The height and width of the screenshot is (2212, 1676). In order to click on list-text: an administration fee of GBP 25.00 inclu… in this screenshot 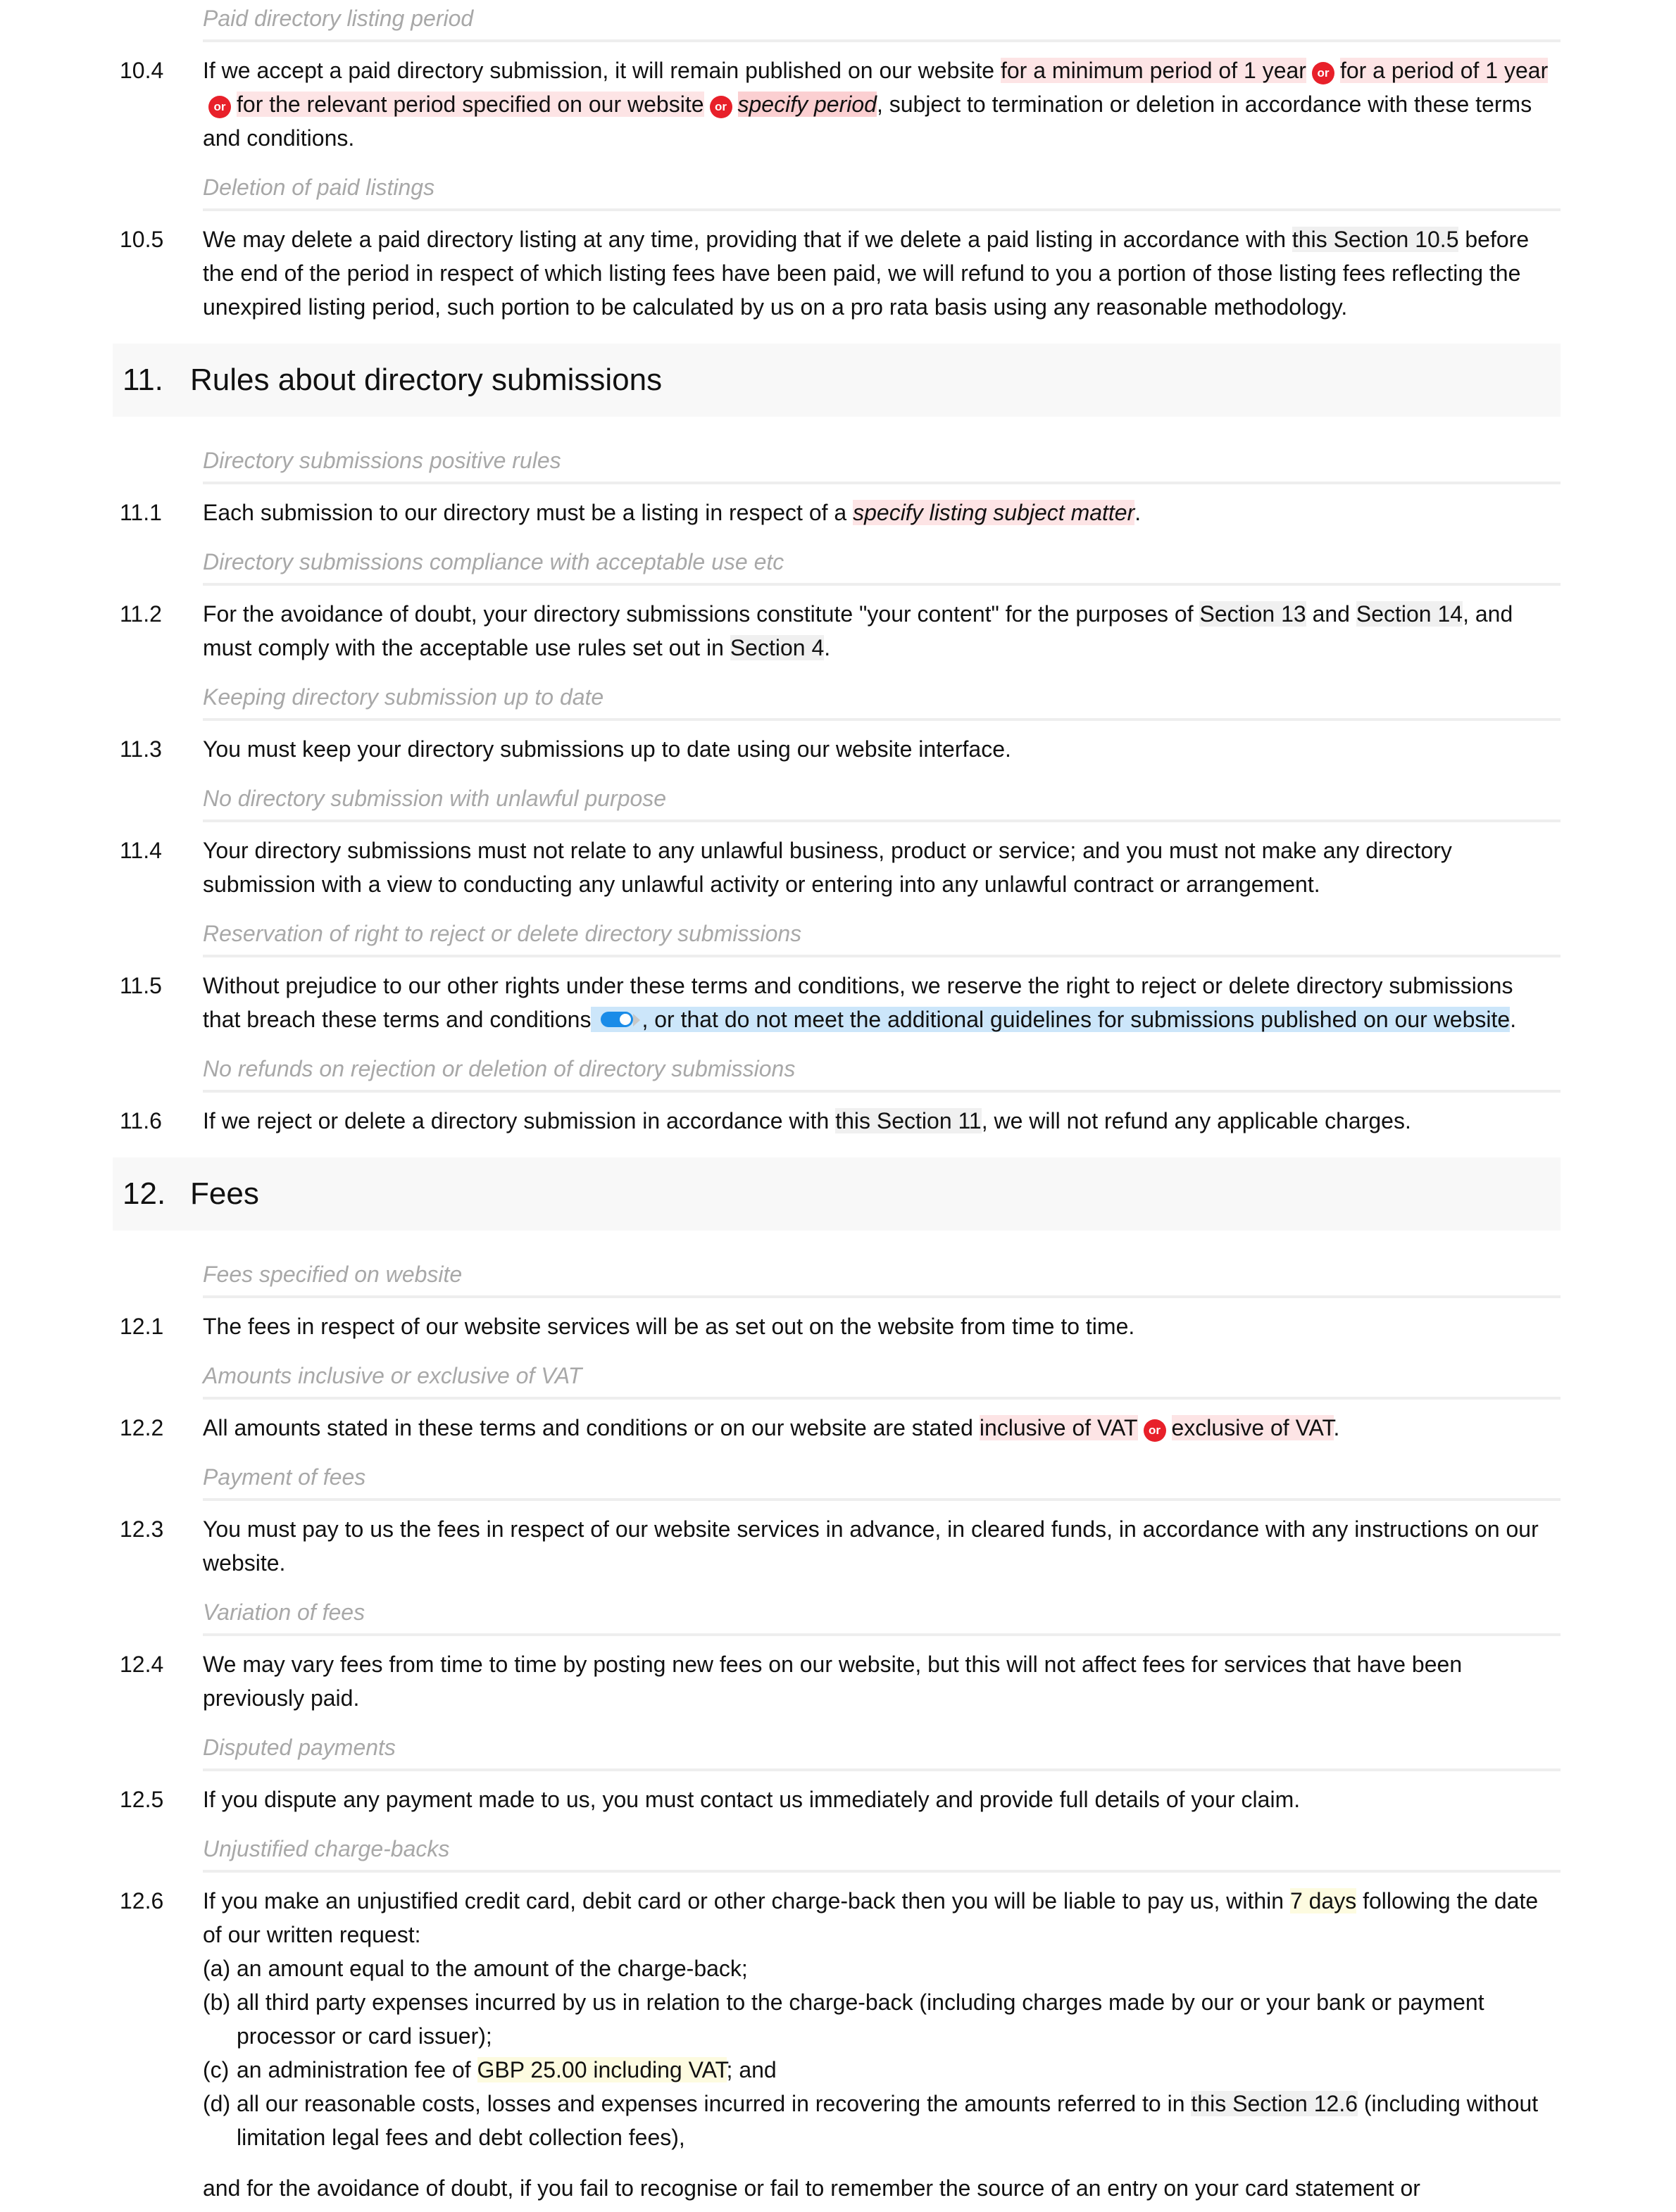, I will do `click(507, 2070)`.